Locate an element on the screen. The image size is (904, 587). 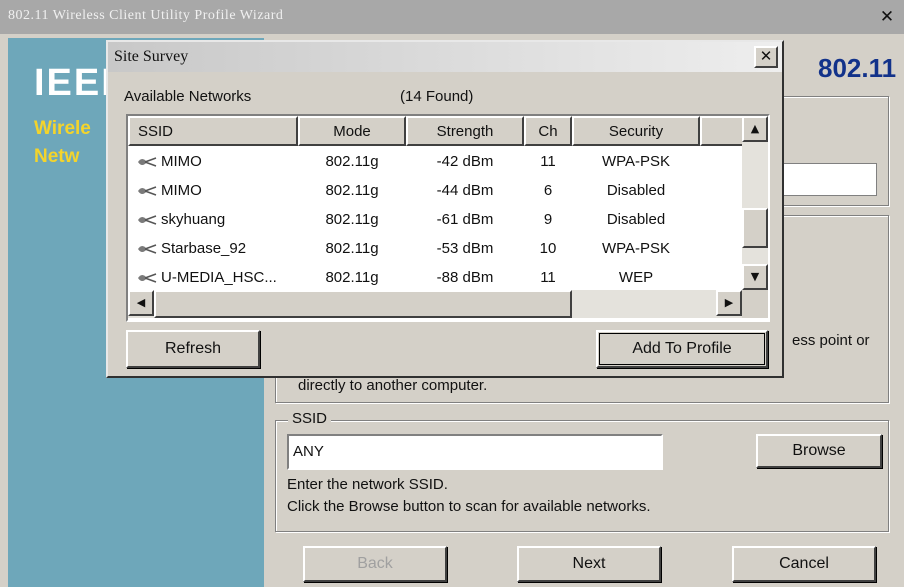
networks-found-count: (14 Found) is located at coordinates (437, 96).